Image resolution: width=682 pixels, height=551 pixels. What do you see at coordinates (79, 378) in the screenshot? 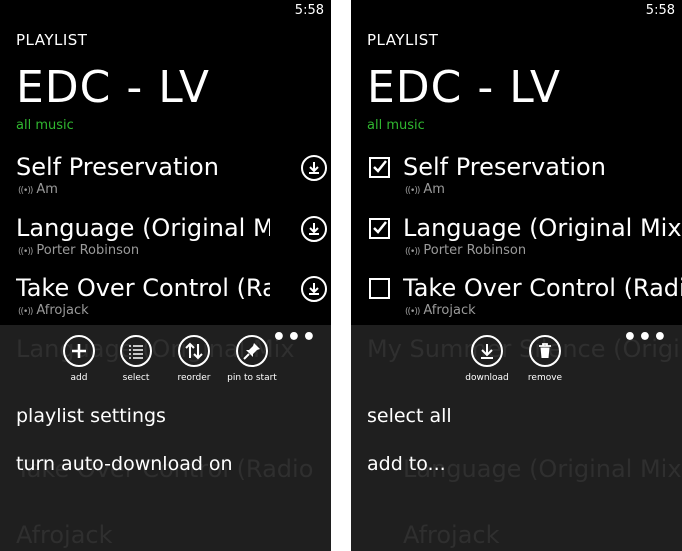
I see `add-label: add` at bounding box center [79, 378].